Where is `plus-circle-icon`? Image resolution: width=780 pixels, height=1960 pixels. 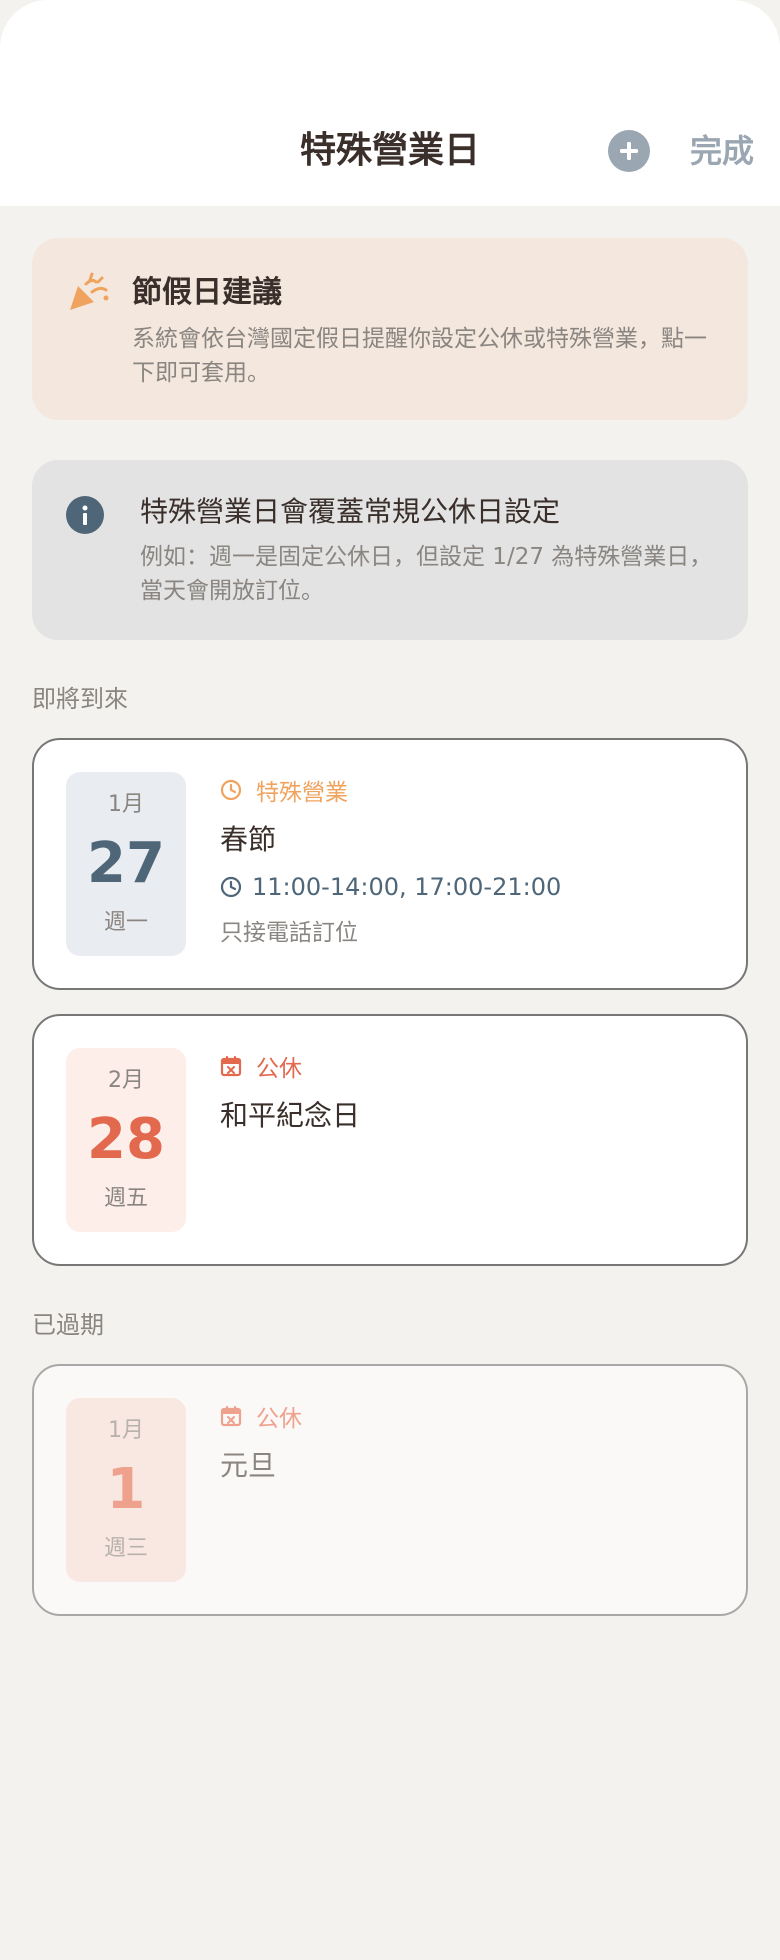
plus-circle-icon is located at coordinates (629, 151).